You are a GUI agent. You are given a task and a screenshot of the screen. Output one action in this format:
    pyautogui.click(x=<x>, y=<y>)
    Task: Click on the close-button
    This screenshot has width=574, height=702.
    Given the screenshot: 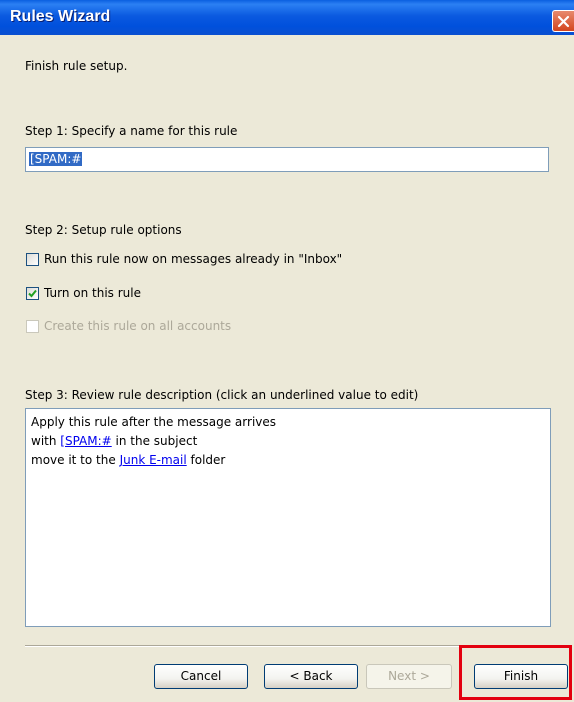 What is the action you would take?
    pyautogui.click(x=563, y=21)
    